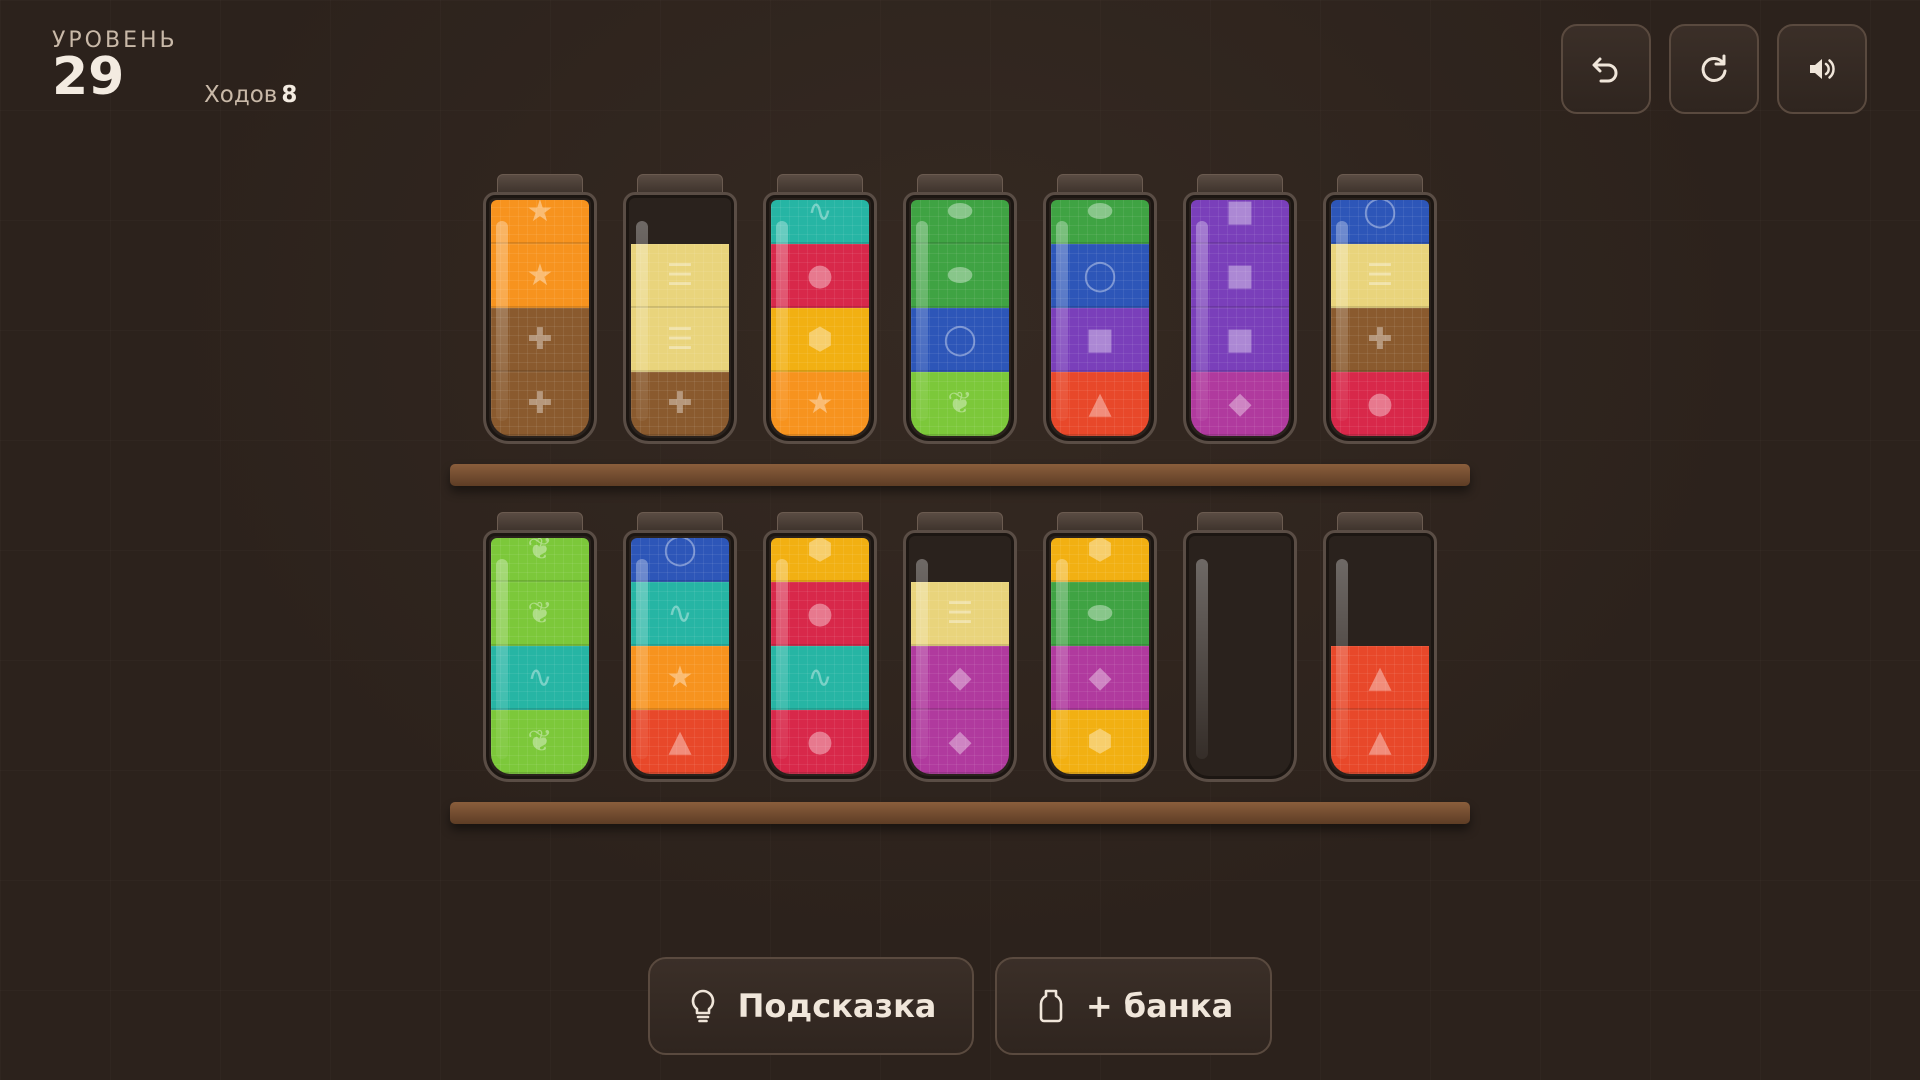 The width and height of the screenshot is (1920, 1080). What do you see at coordinates (1822, 69) in the screenshot?
I see `sound-button` at bounding box center [1822, 69].